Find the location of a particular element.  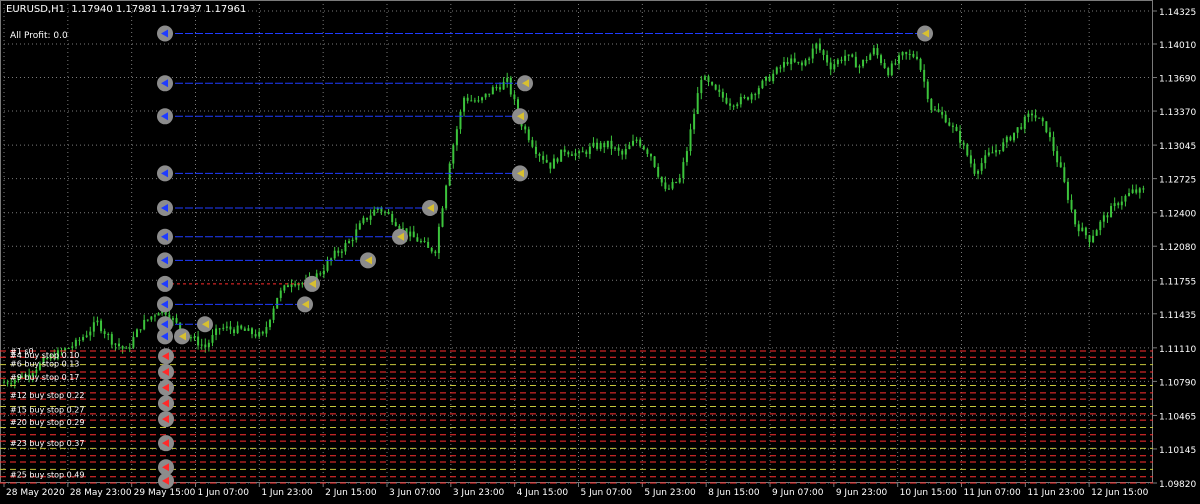

x-tick-label: 5 Jun 07:00 is located at coordinates (607, 493).